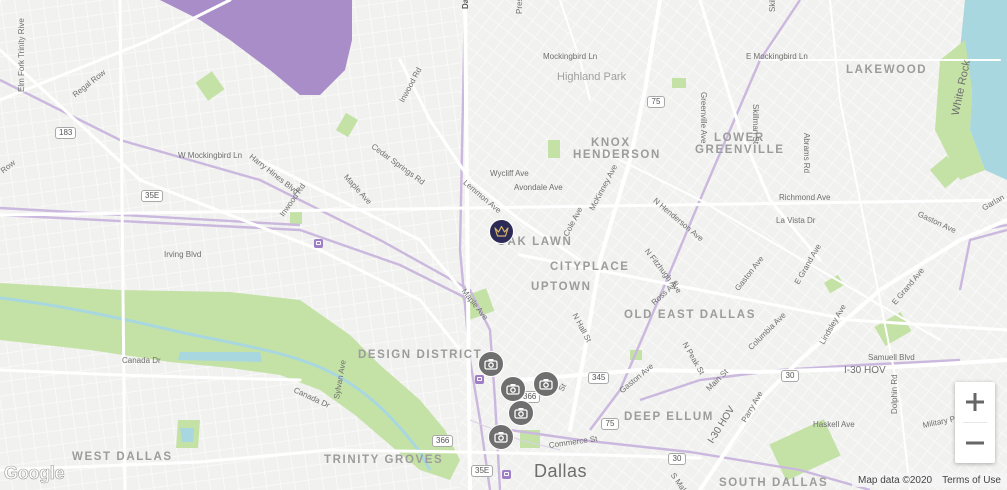 This screenshot has width=1007, height=490. What do you see at coordinates (599, 378) in the screenshot?
I see `shield-345: 345` at bounding box center [599, 378].